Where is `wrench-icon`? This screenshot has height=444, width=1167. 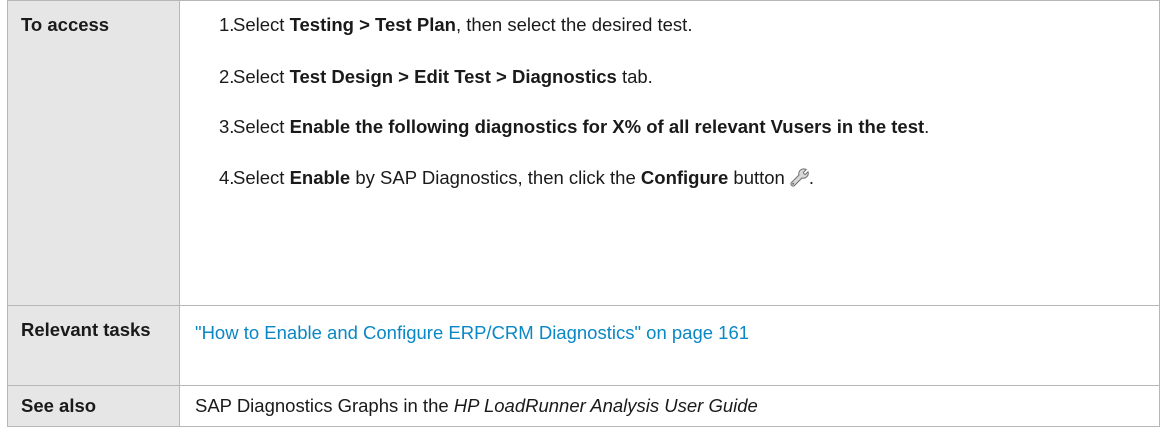 wrench-icon is located at coordinates (799, 177).